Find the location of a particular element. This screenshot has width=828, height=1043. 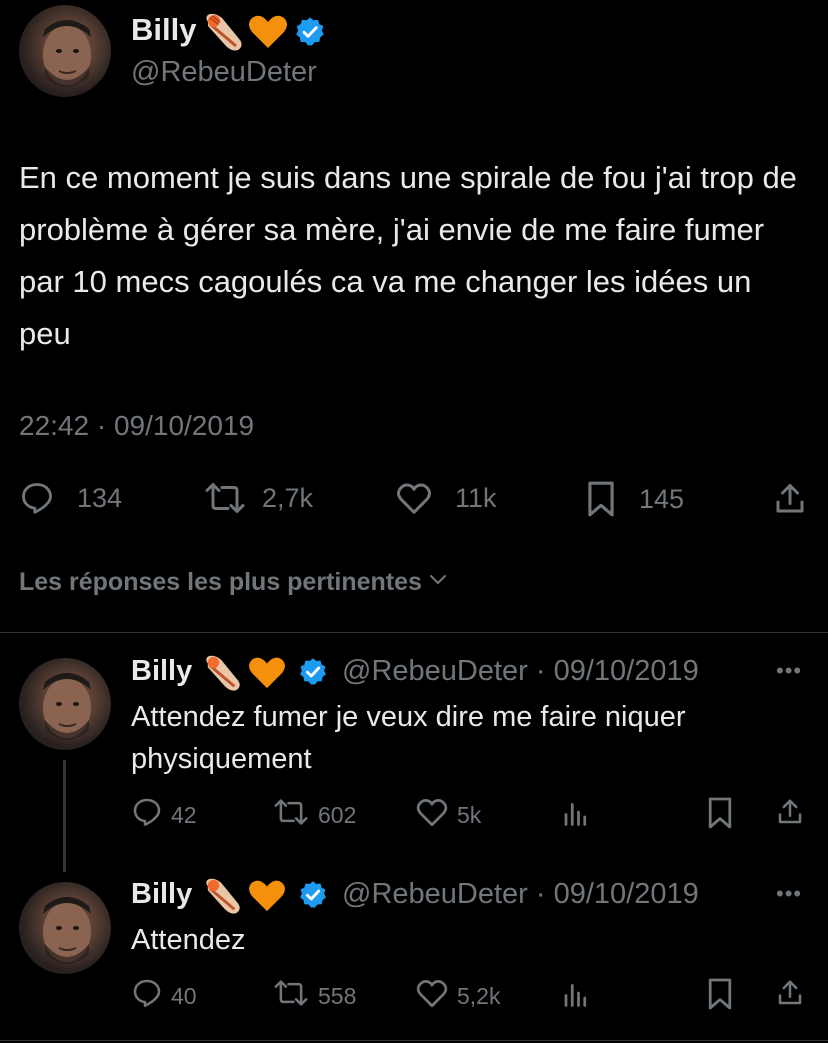

tweet-timestamp: 22:42 · 09/10/2019 is located at coordinates (136, 426).